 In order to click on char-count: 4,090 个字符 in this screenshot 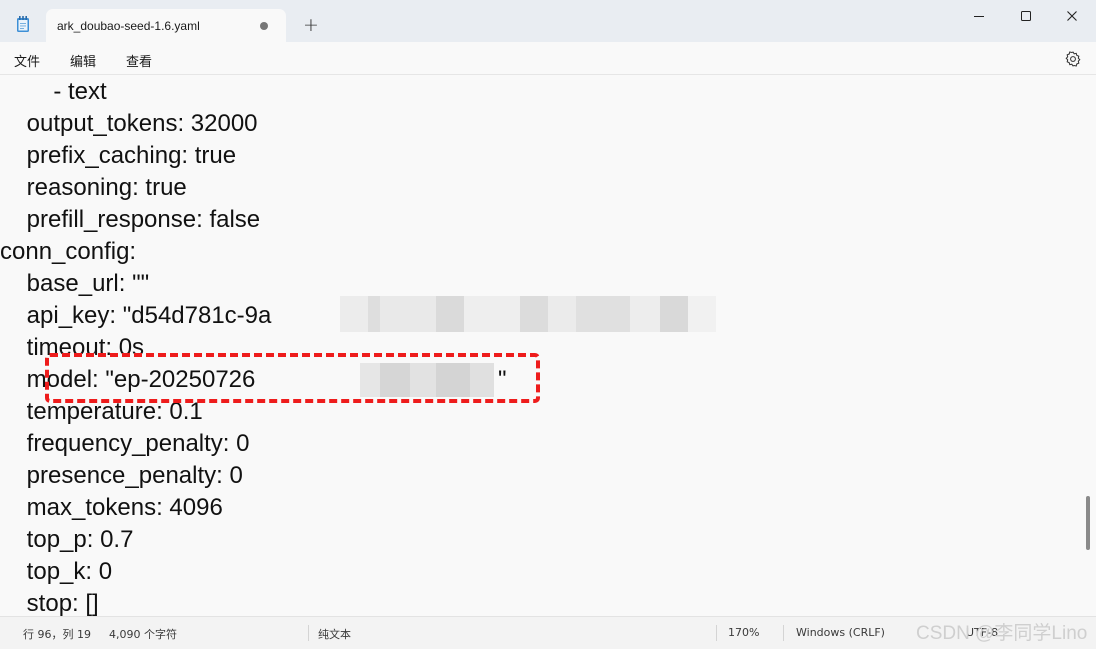, I will do `click(143, 634)`.